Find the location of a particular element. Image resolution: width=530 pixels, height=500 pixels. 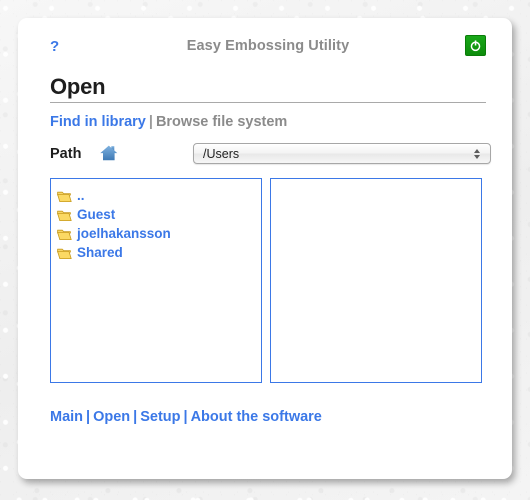

source-mode-nav: Find in library | Browse file system is located at coordinates (268, 122).